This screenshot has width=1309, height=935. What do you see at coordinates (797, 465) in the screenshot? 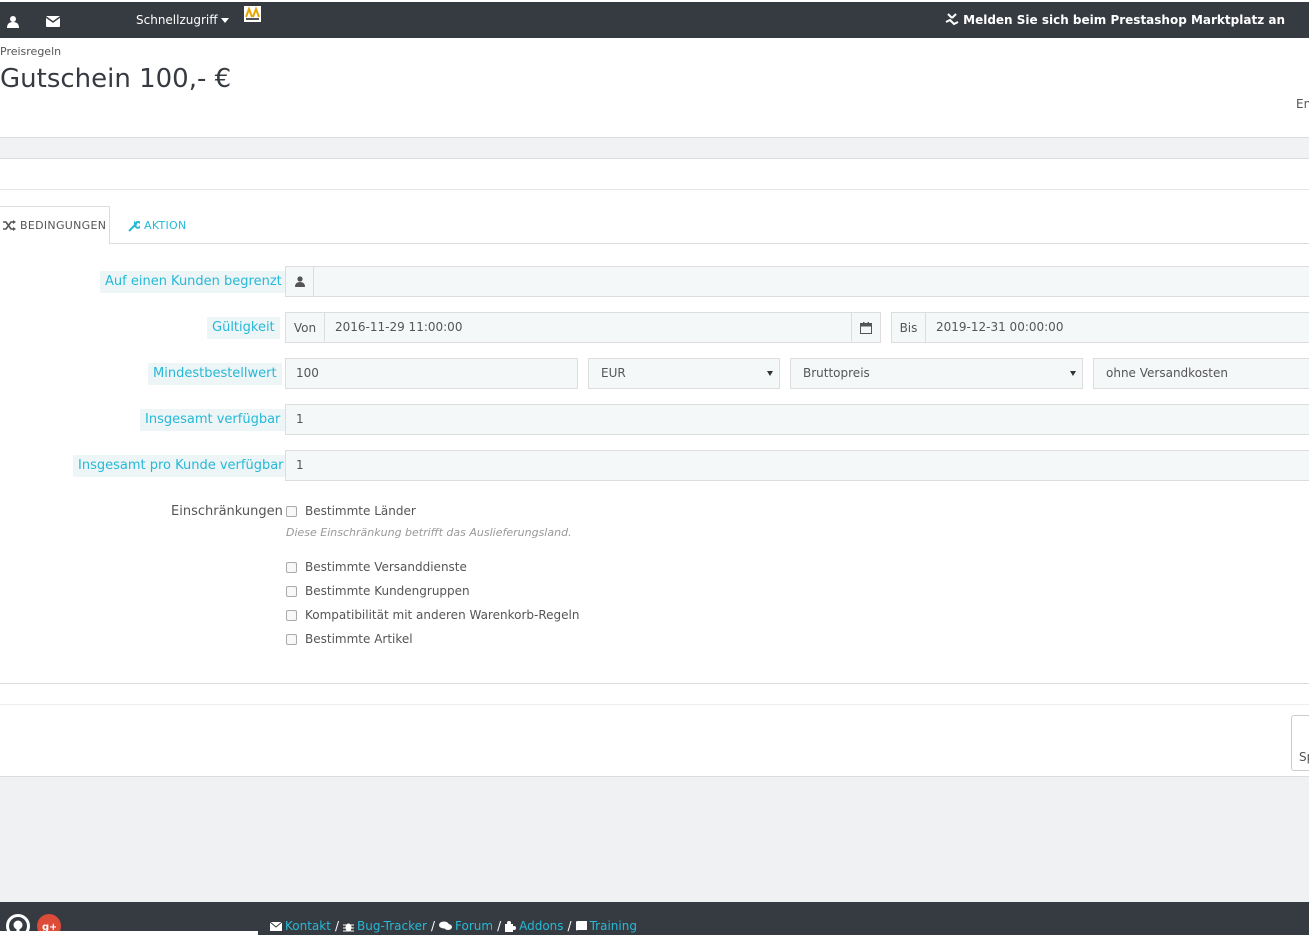
I see `per-customer-input: 1` at bounding box center [797, 465].